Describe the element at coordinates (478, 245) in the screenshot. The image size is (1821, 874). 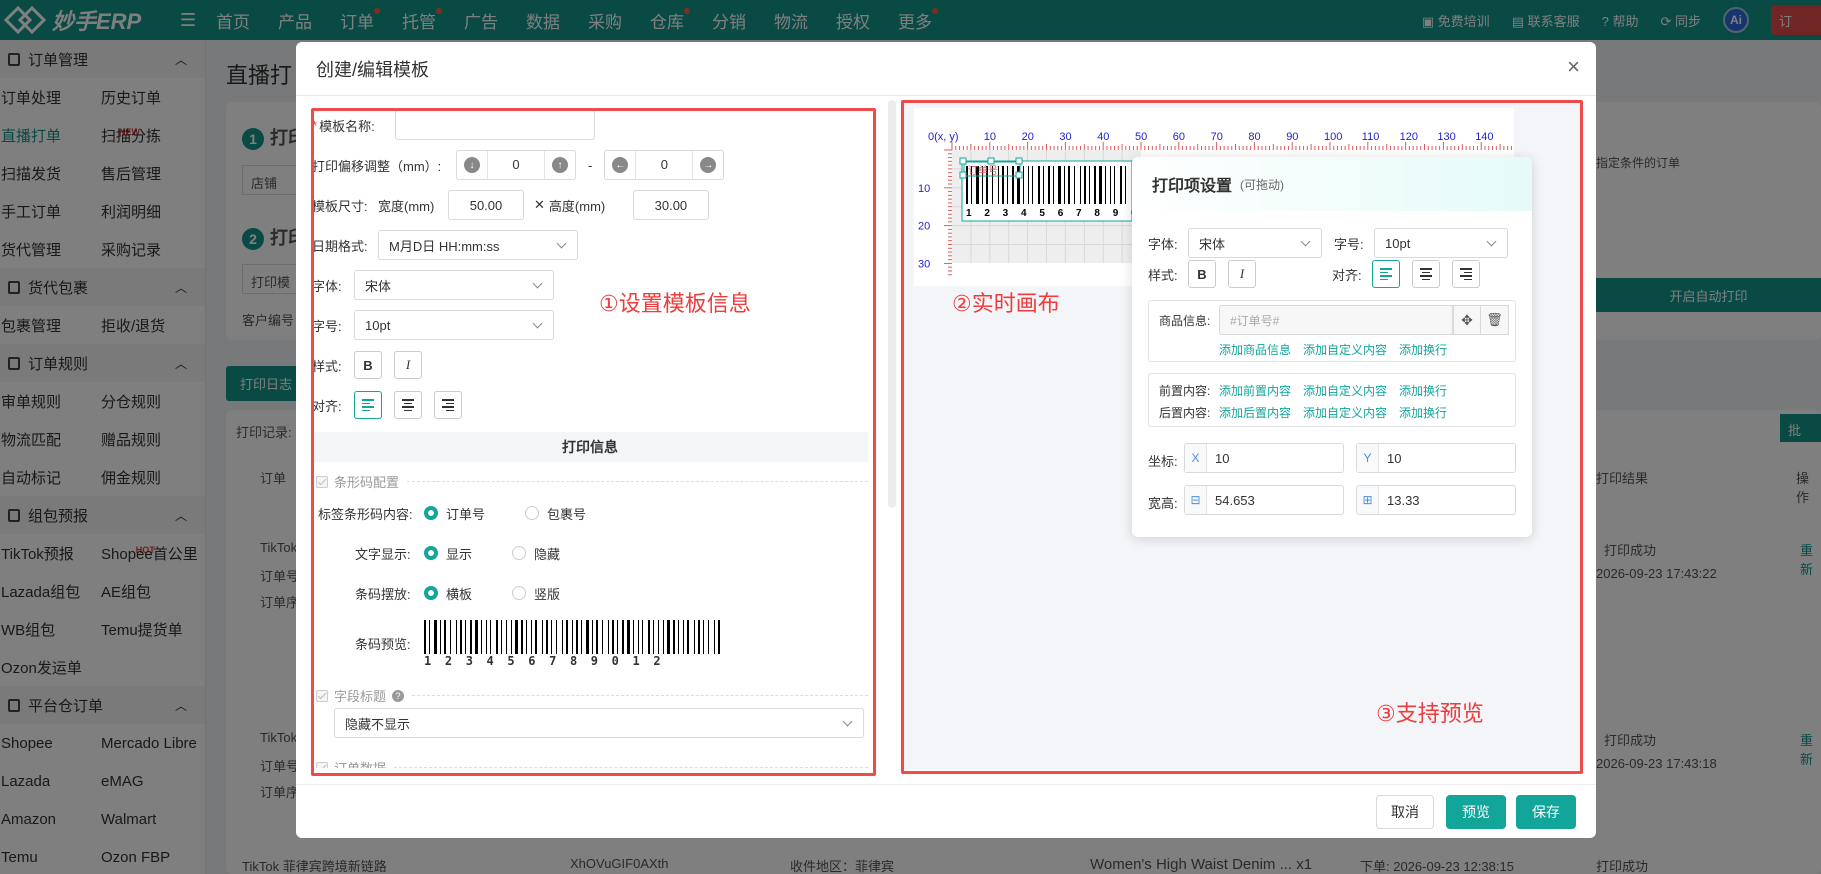
I see `date-format-select: M月D日 HH:mm:ss` at that location.